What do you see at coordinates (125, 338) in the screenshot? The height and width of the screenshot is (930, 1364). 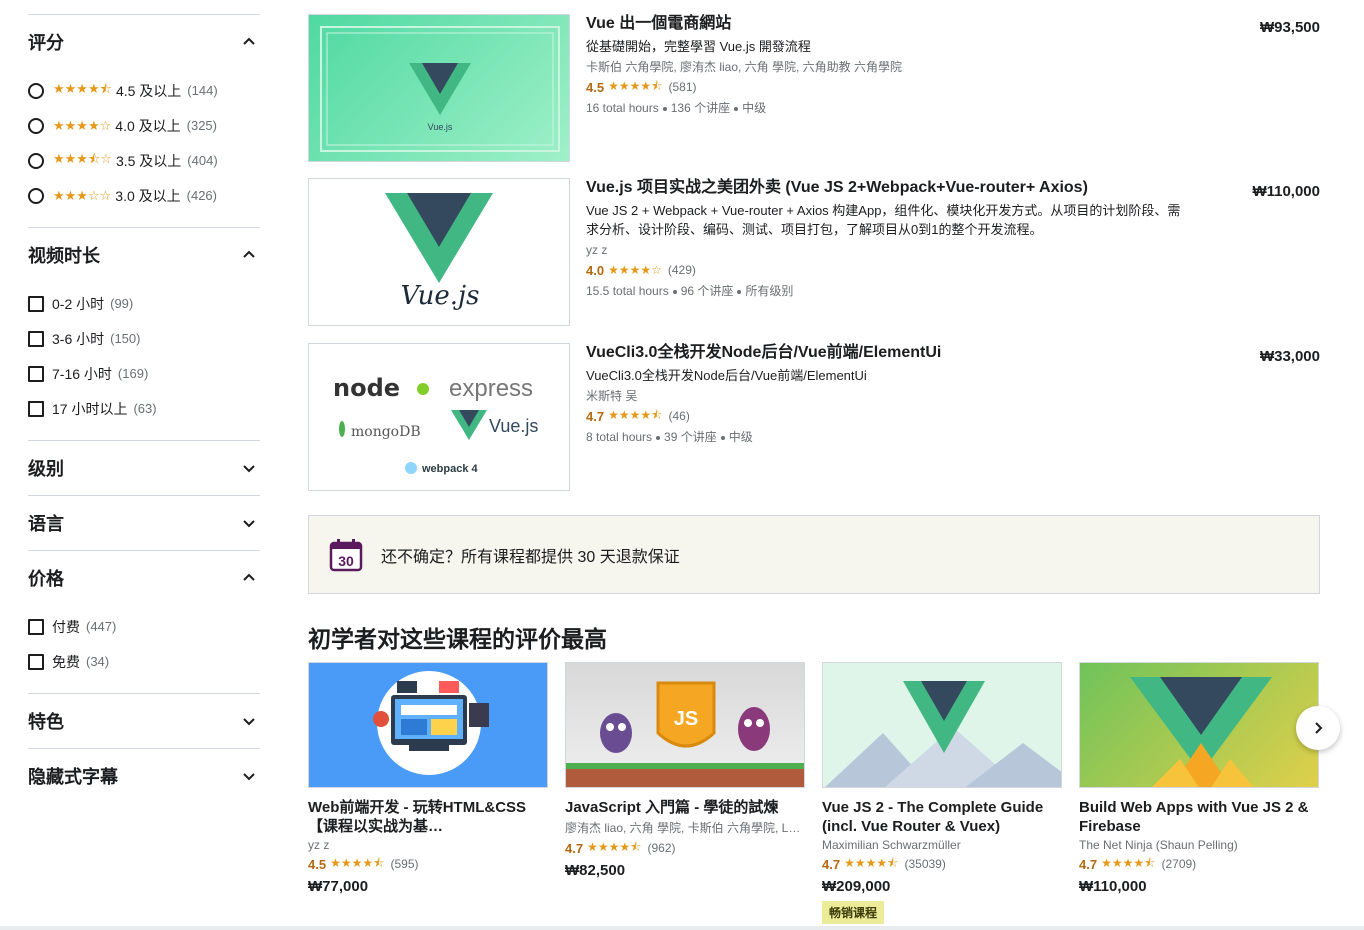 I see `option-count: (150)` at bounding box center [125, 338].